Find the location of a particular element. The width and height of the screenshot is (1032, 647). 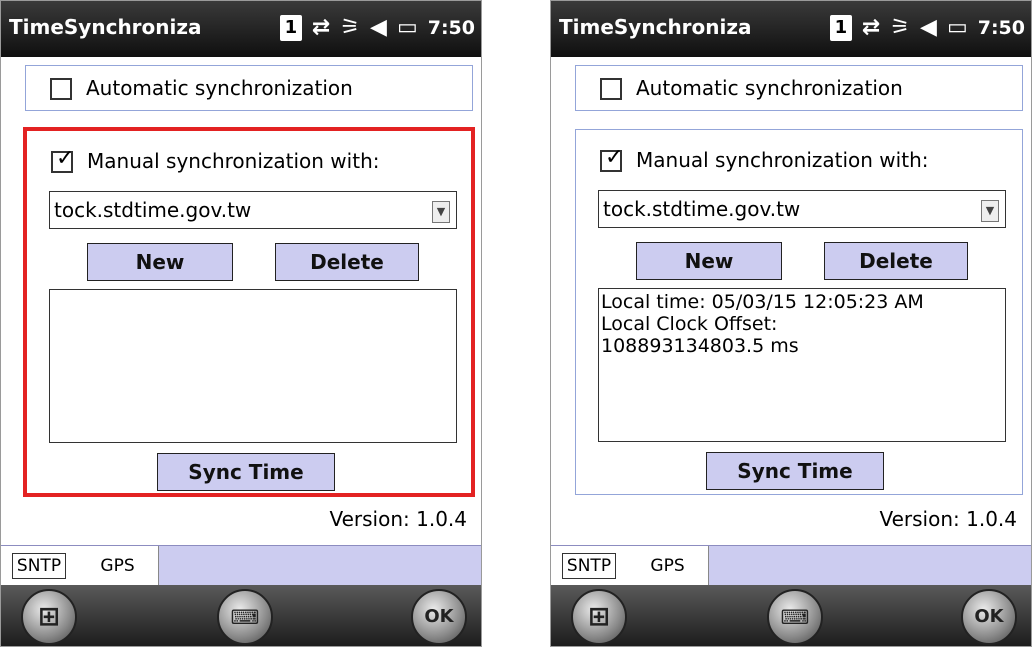

output-line: Local time: 05/03/15 12:05:23 AM is located at coordinates (762, 302).